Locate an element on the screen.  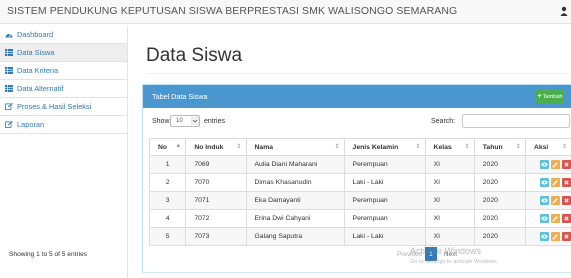
sidebar-item-label: Data Alternatif is located at coordinates (40, 88).